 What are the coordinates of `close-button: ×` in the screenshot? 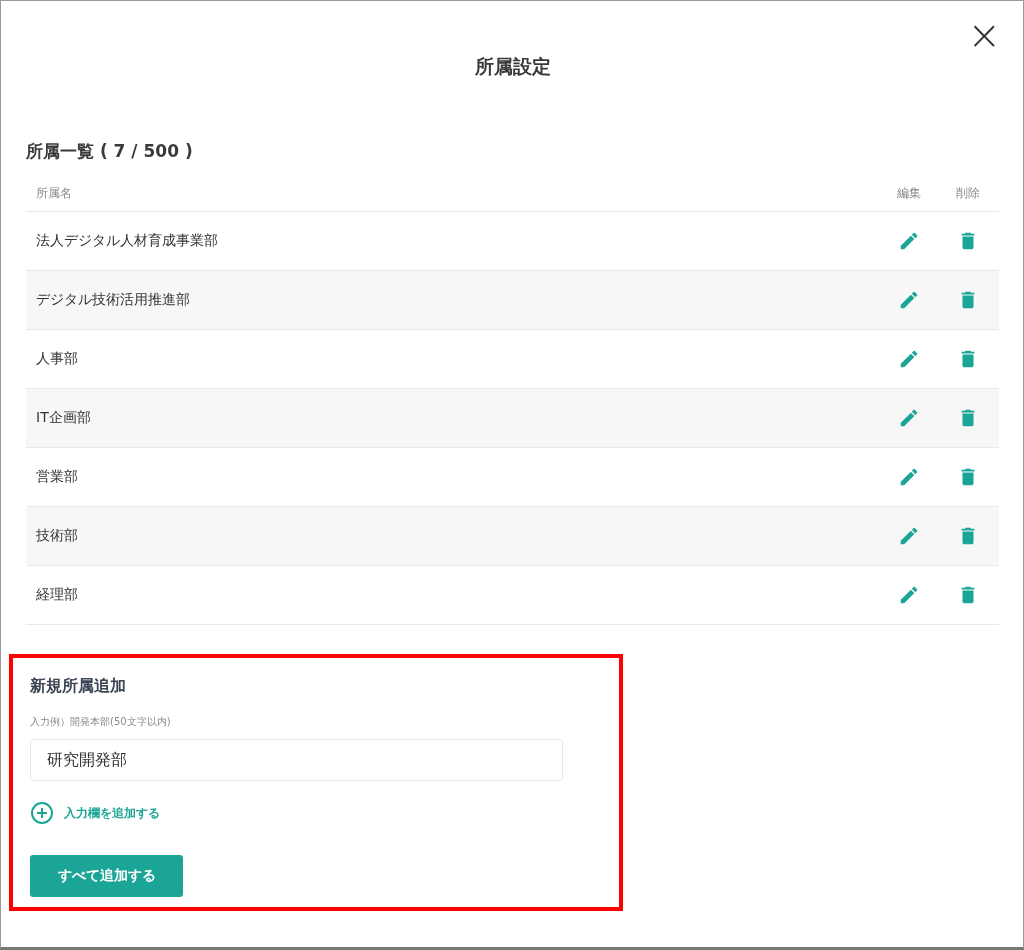 It's located at (984, 35).